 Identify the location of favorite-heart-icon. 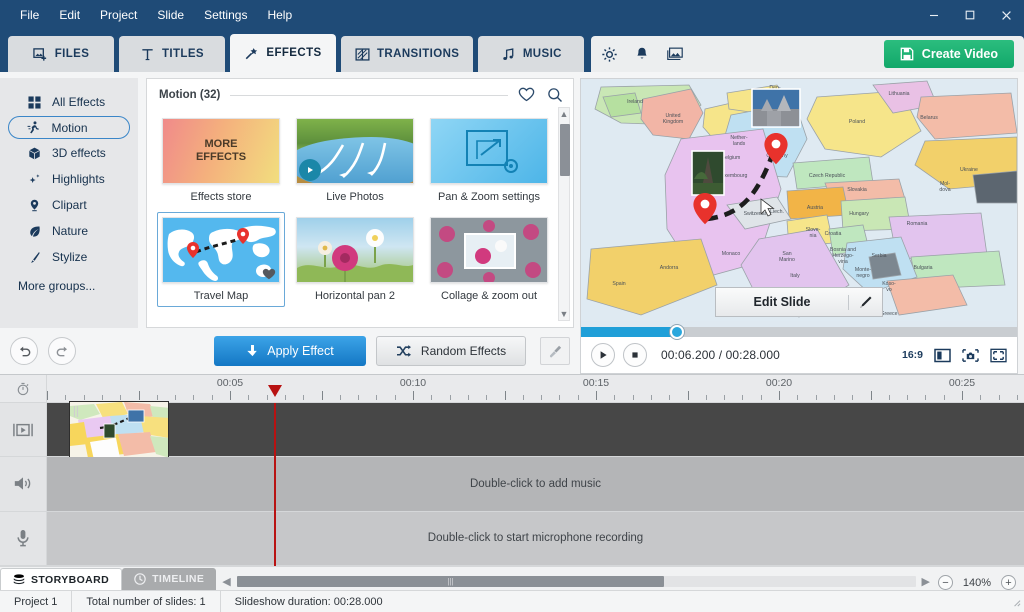
(269, 274).